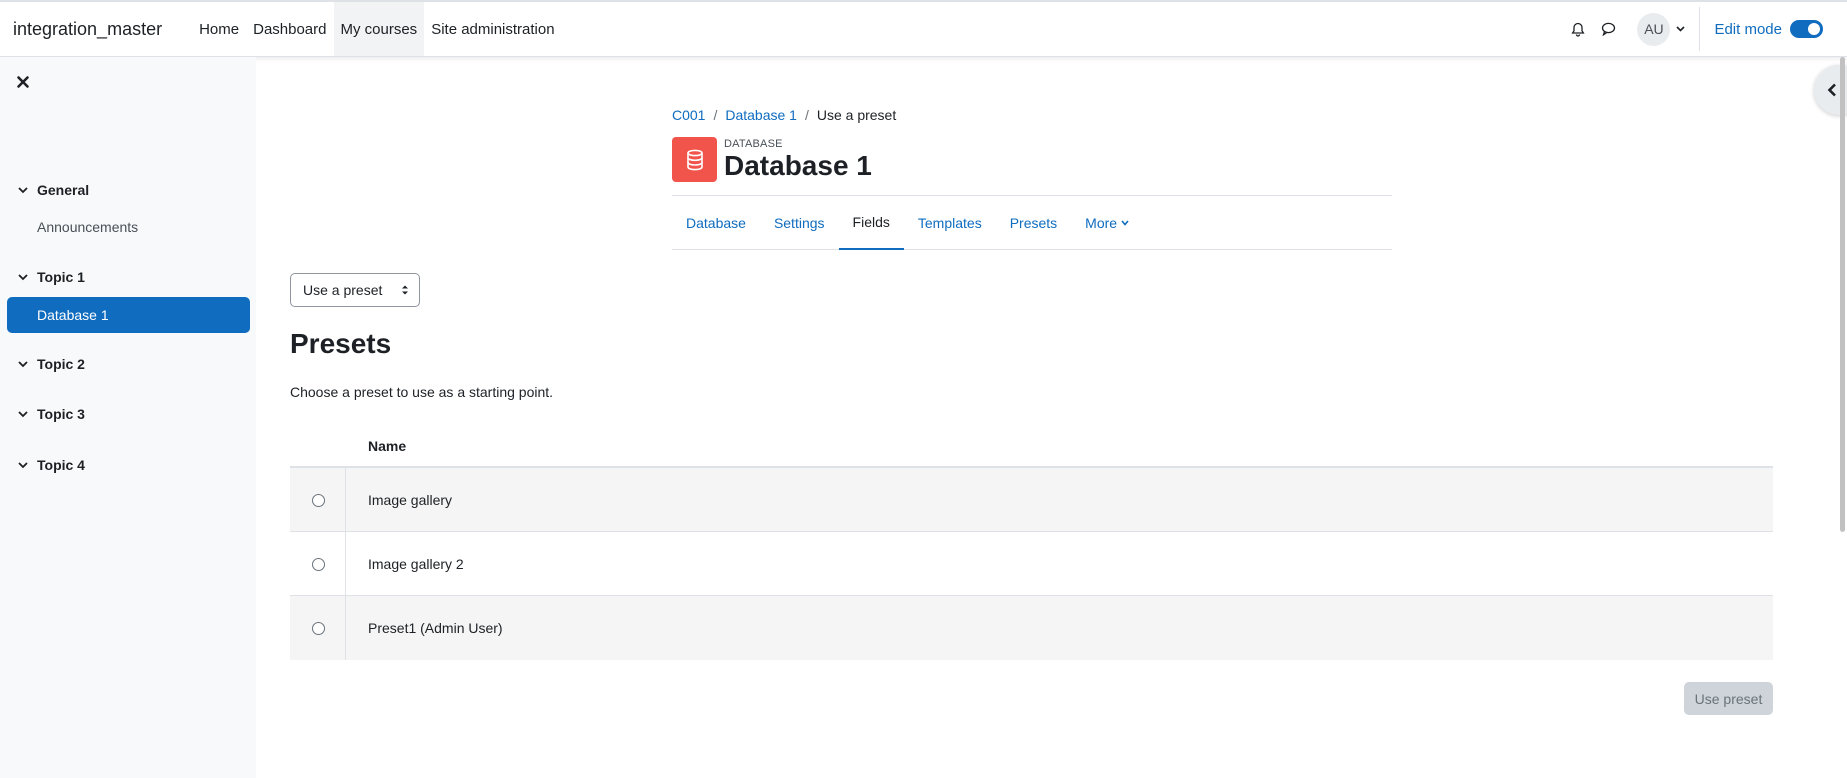 This screenshot has width=1847, height=778. I want to click on database-module-icon, so click(694, 159).